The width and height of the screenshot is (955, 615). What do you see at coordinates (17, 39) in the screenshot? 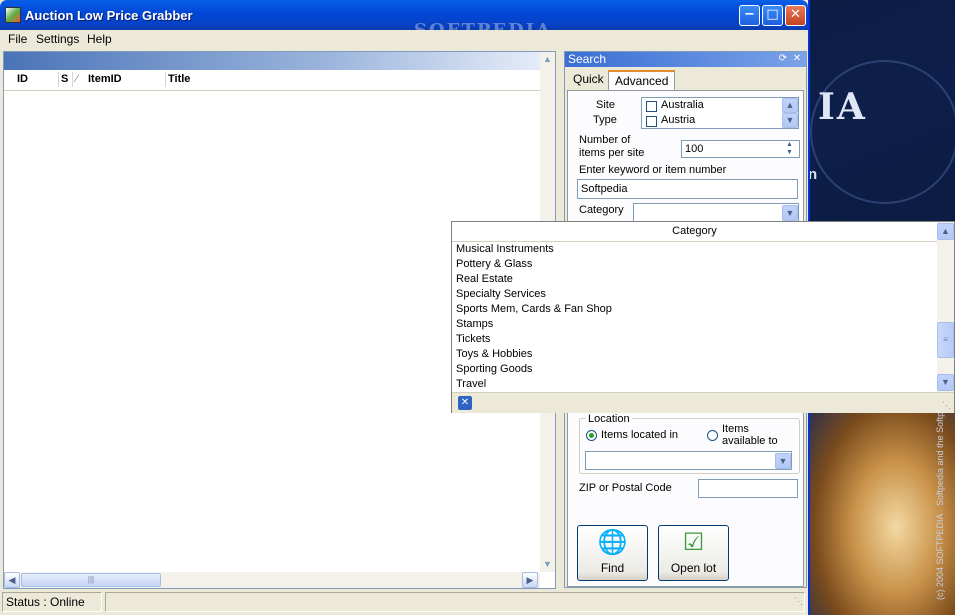
I see `menu-file: File` at bounding box center [17, 39].